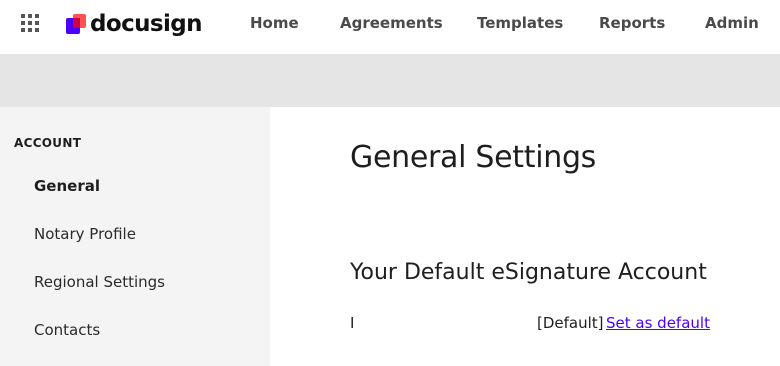 The image size is (780, 366). Describe the element at coordinates (732, 23) in the screenshot. I see `nav-admin: Admin` at that location.